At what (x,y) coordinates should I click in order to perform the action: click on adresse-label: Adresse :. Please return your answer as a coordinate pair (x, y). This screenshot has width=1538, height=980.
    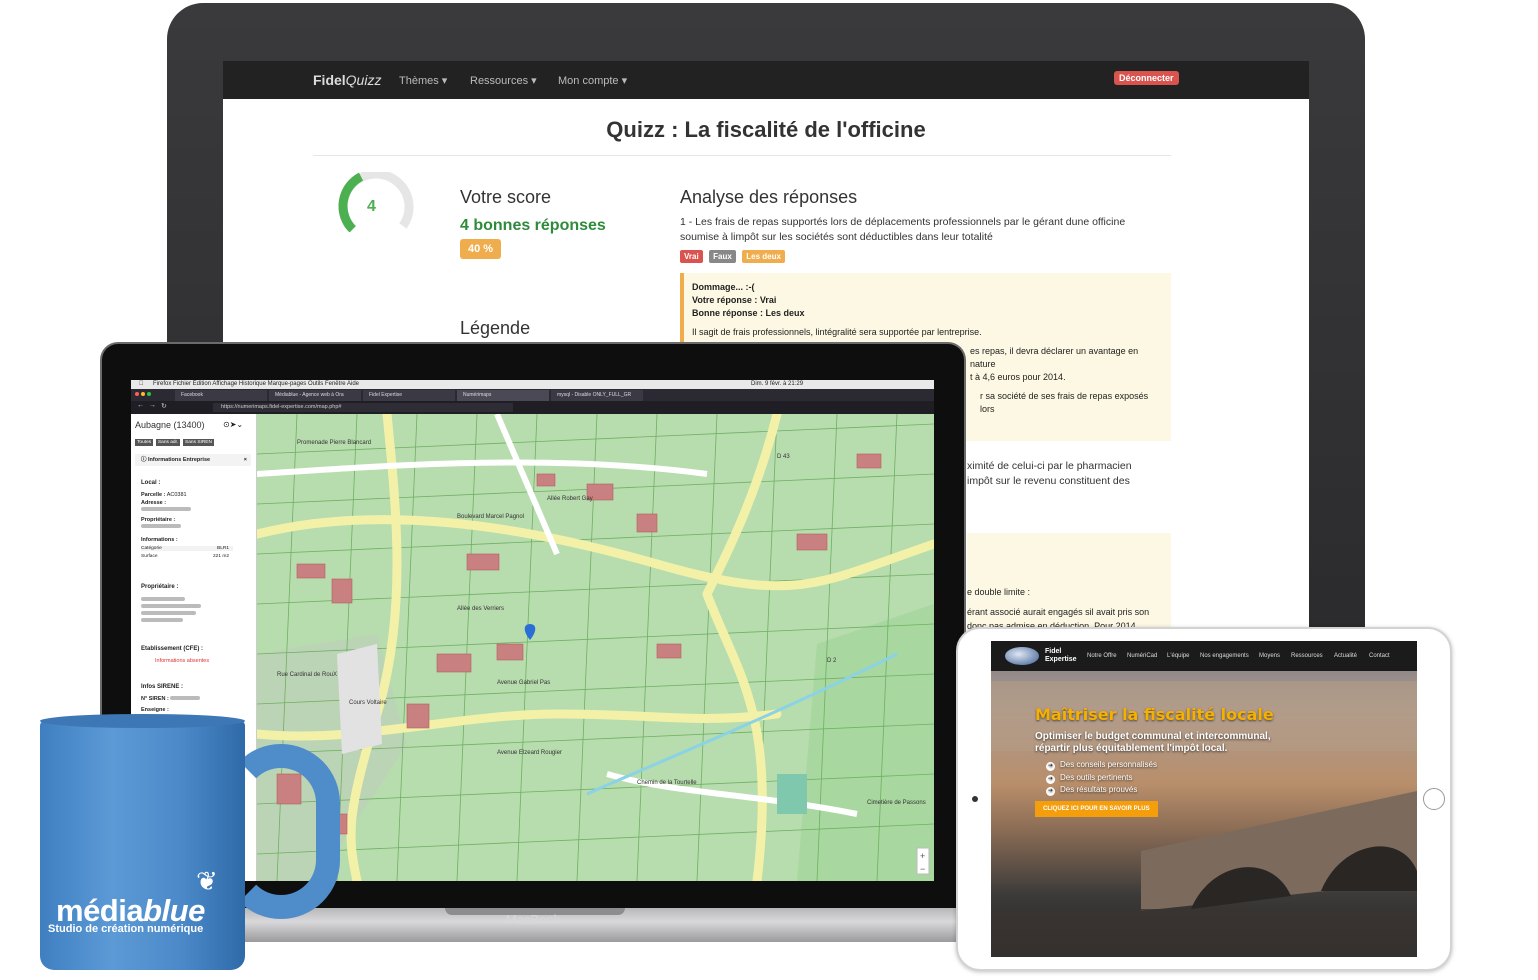
    Looking at the image, I should click on (154, 503).